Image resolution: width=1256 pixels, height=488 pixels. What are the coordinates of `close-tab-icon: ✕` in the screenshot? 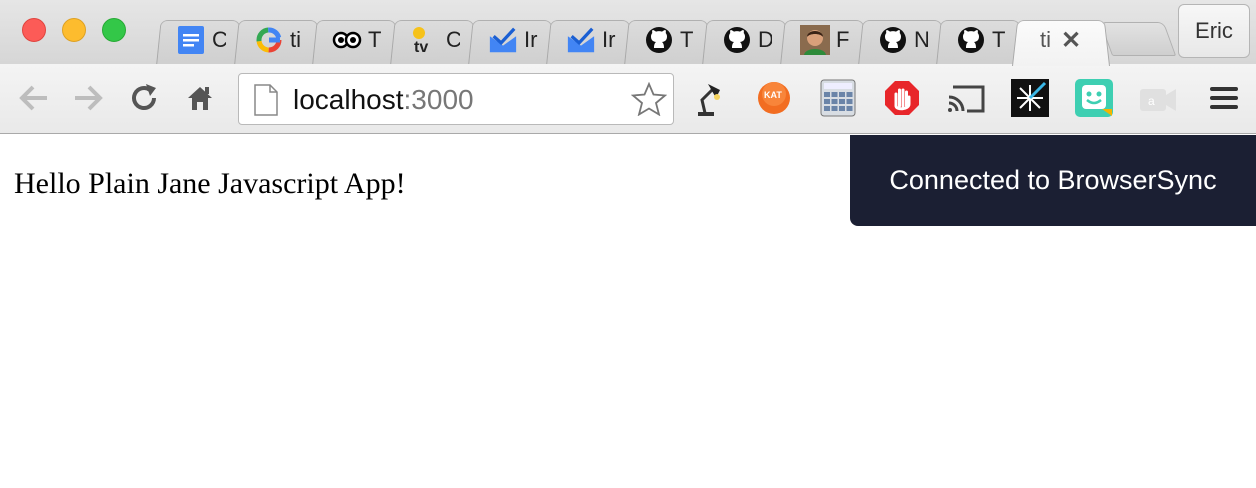 It's located at (1071, 40).